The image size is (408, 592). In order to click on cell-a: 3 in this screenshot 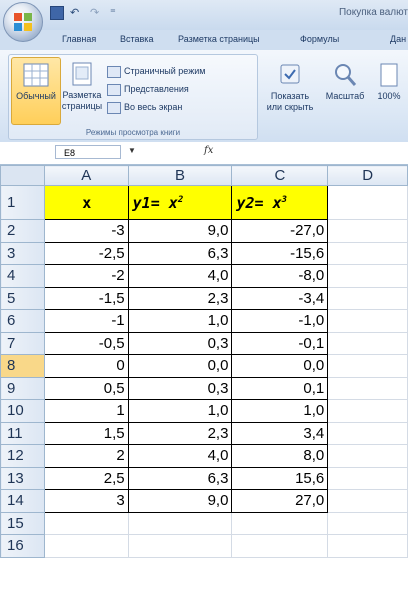, I will do `click(86, 501)`.